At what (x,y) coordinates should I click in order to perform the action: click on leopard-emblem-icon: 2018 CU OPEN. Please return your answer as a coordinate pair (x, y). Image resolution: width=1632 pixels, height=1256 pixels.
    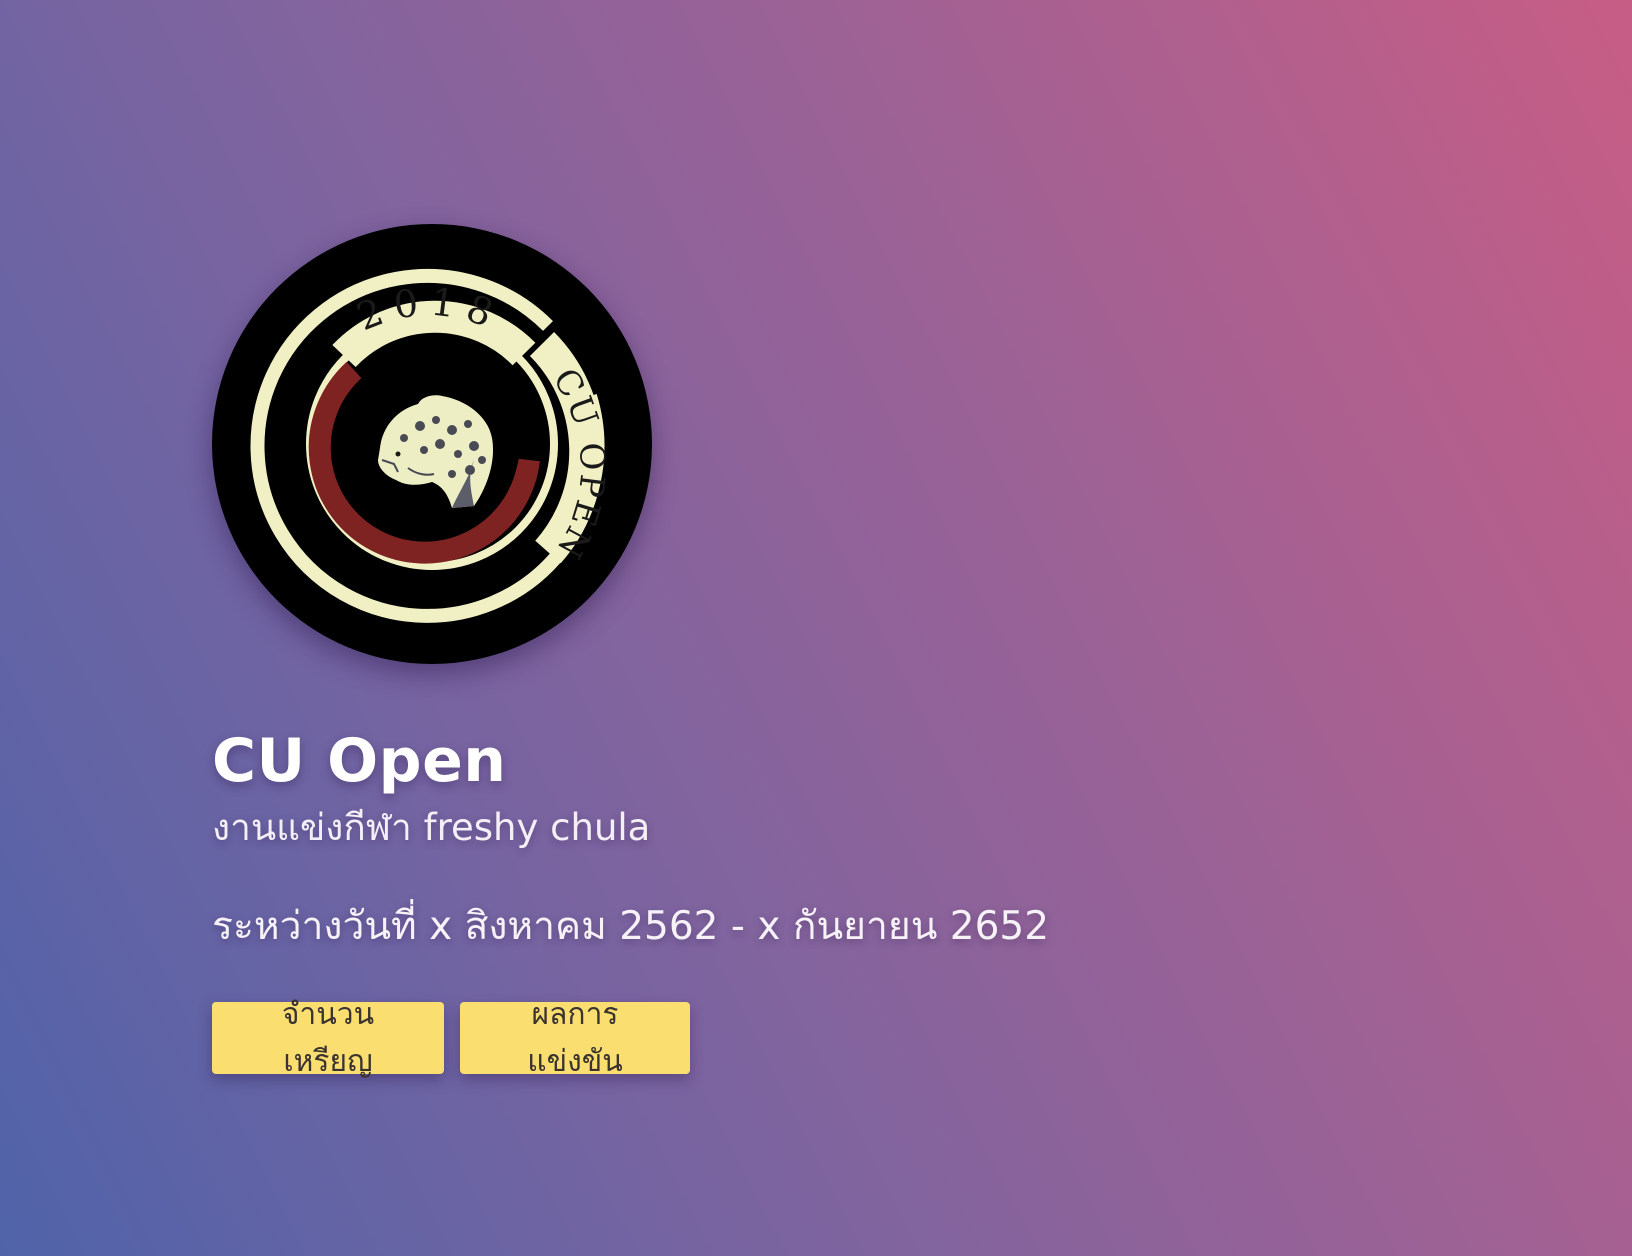
    Looking at the image, I should click on (432, 444).